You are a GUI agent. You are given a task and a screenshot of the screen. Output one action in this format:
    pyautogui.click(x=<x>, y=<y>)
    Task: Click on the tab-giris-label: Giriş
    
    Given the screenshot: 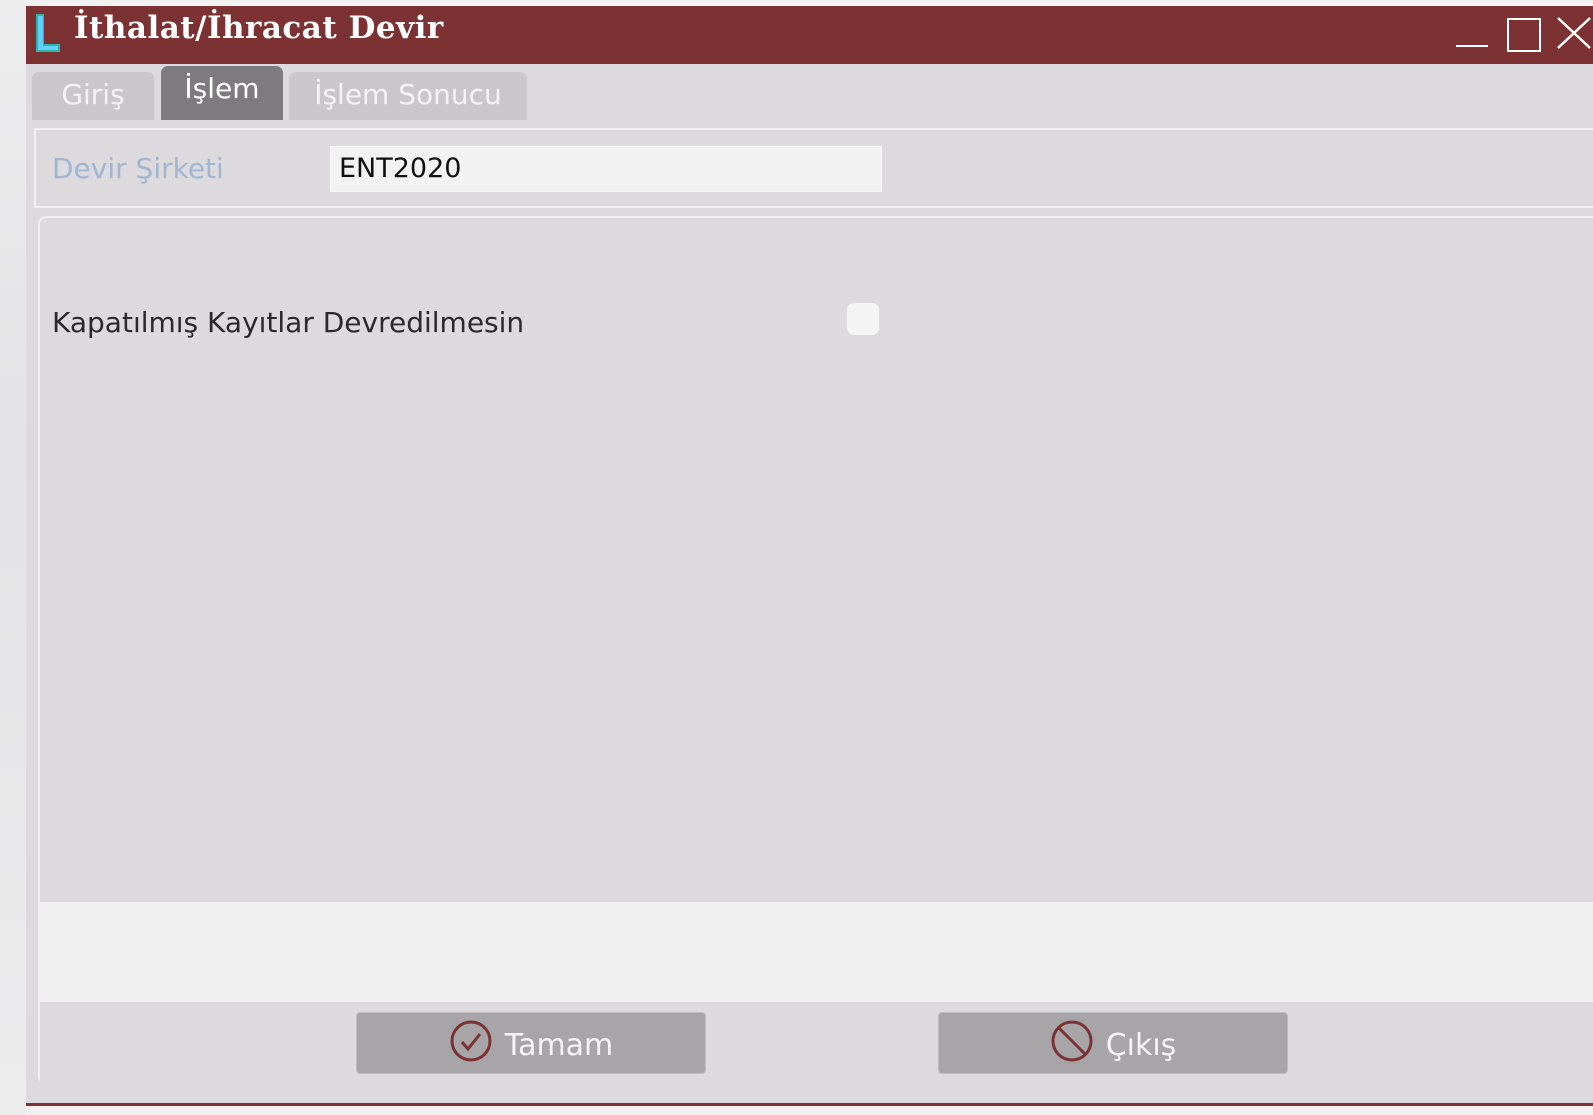 What is the action you would take?
    pyautogui.click(x=93, y=94)
    